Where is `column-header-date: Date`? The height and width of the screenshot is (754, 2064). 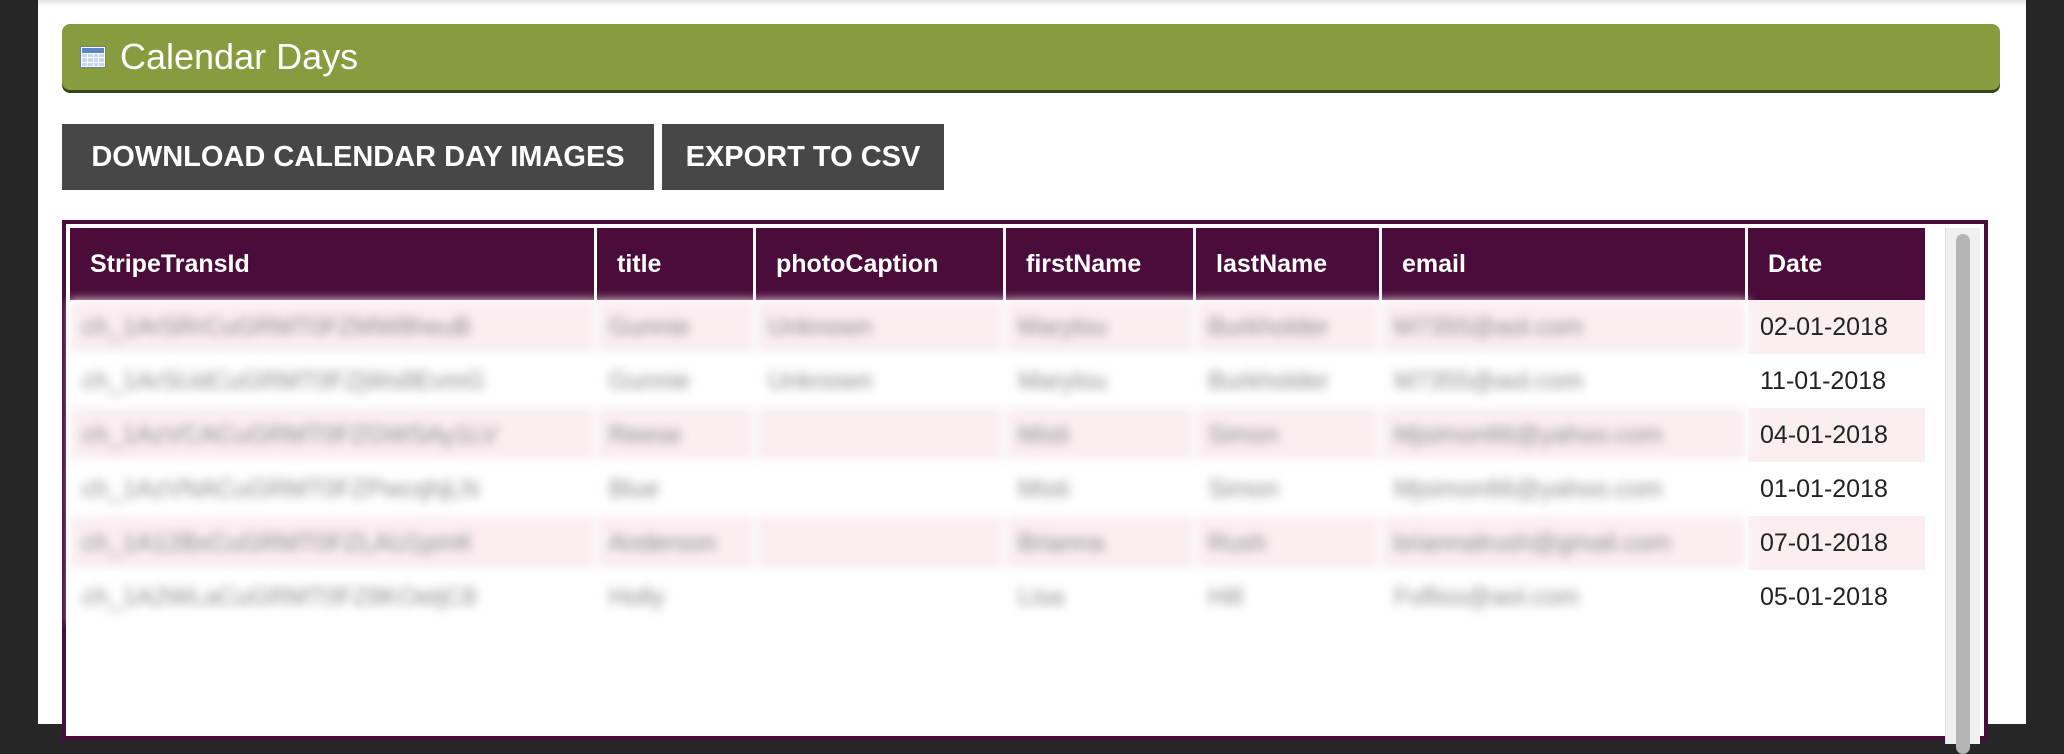
column-header-date: Date is located at coordinates (1838, 264).